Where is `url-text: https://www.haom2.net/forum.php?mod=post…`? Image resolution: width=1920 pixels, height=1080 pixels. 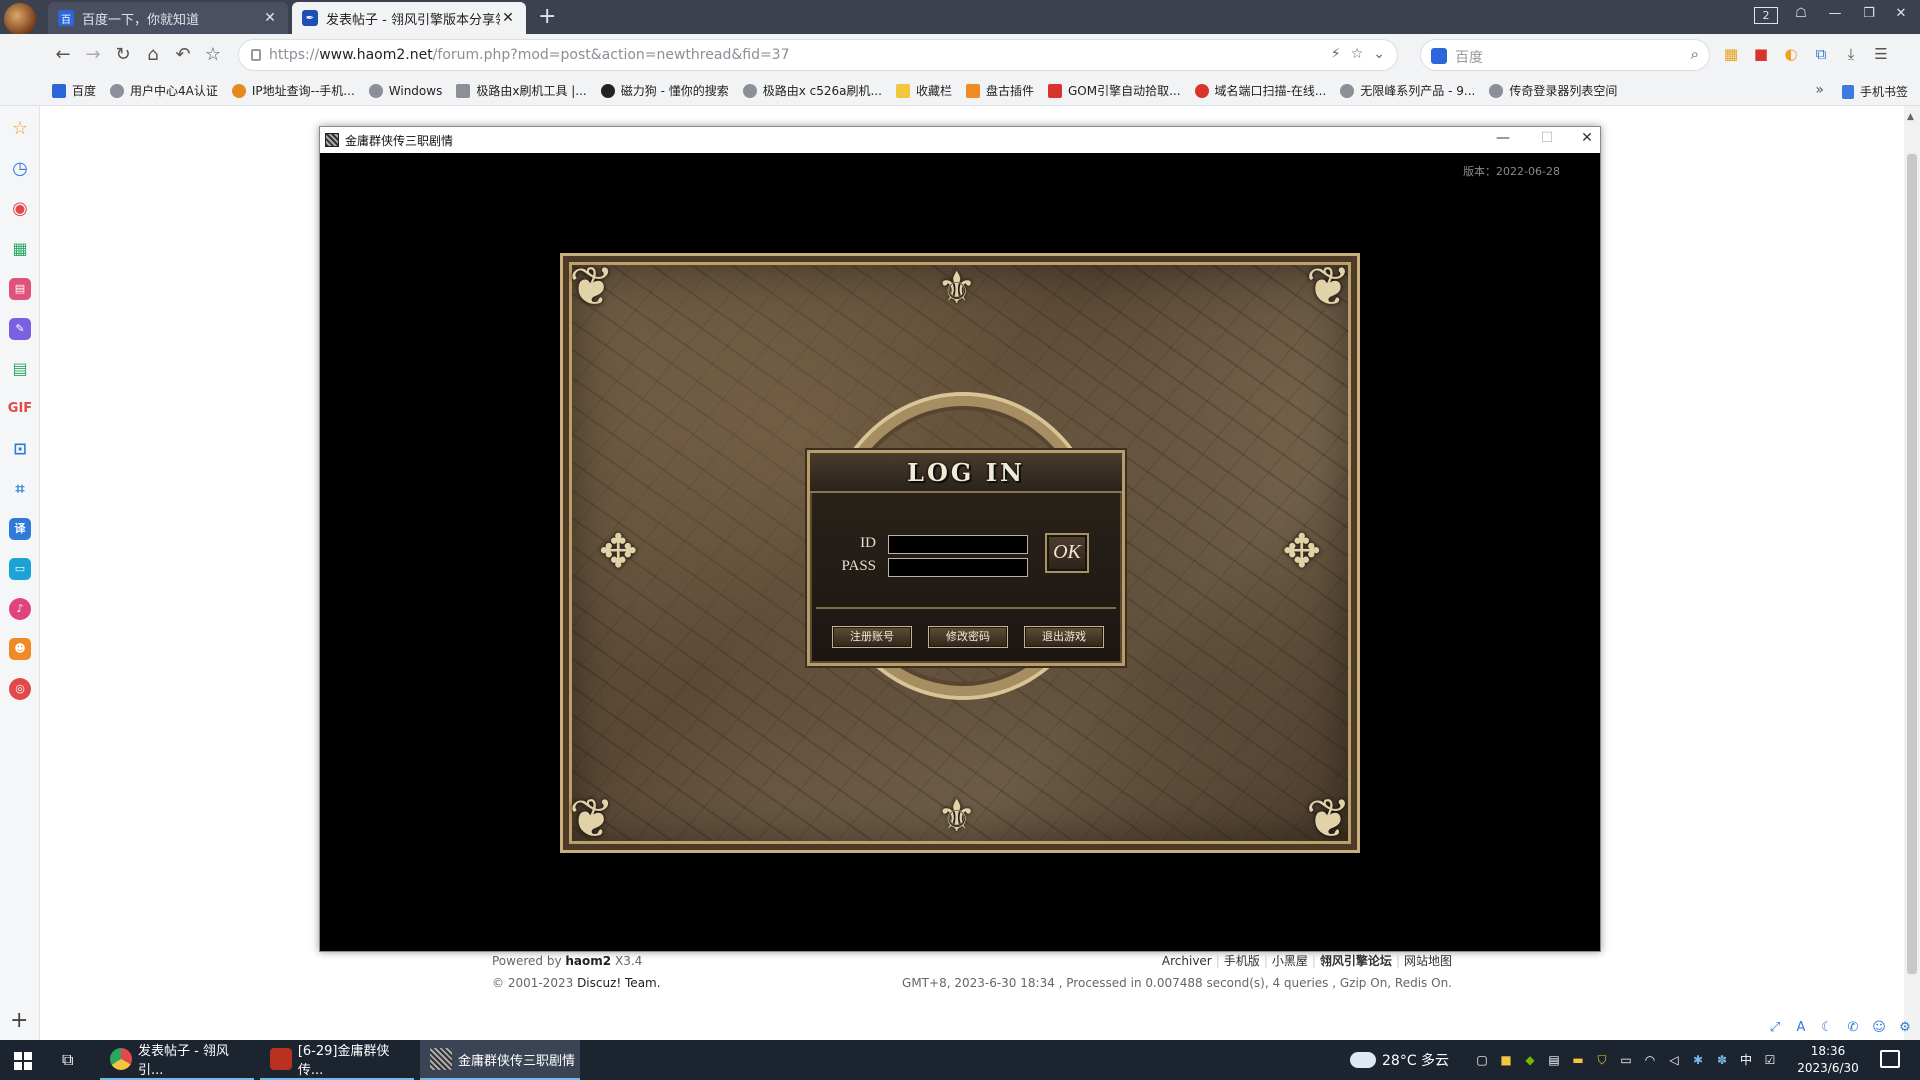 url-text: https://www.haom2.net/forum.php?mod=post… is located at coordinates (529, 55).